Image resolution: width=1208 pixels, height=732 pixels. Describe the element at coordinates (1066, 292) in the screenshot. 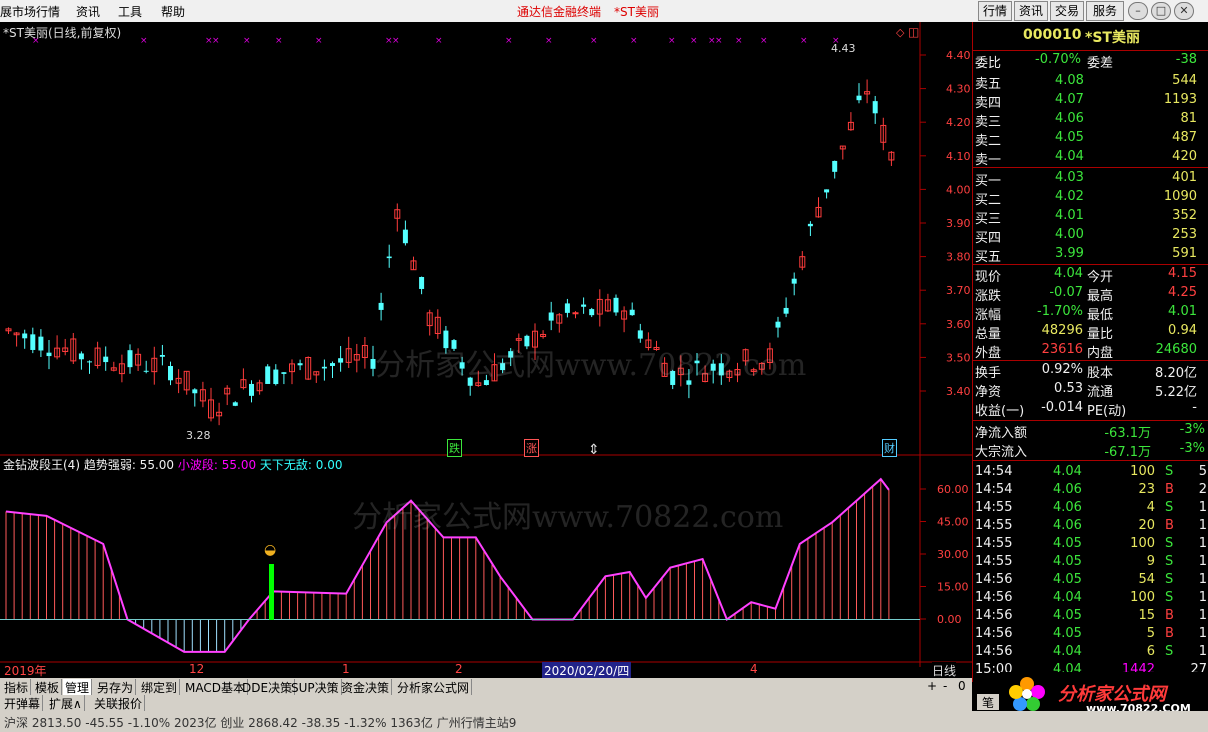

I see `stat-value: -0.07` at that location.